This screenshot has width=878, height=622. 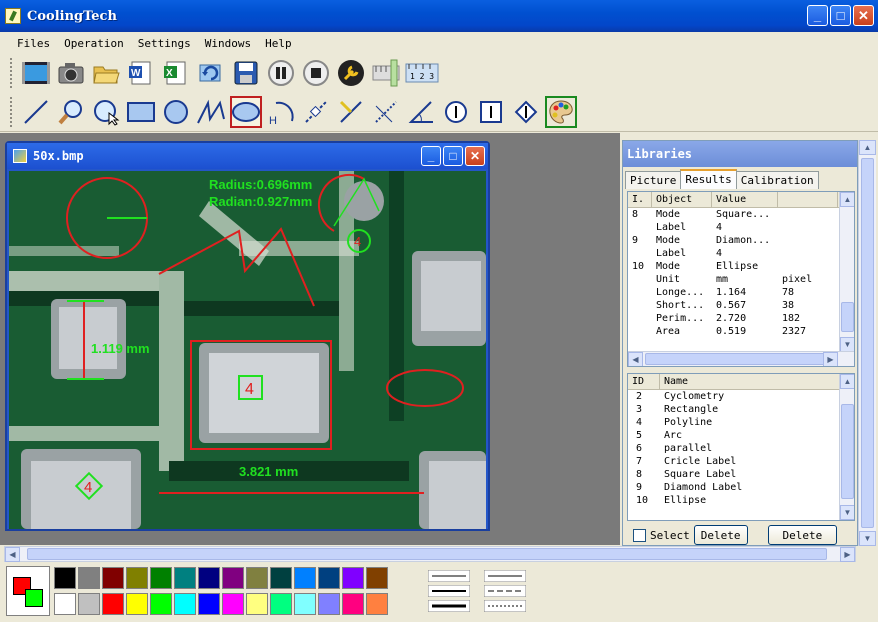 I want to click on col-name: Name, so click(x=750, y=381).